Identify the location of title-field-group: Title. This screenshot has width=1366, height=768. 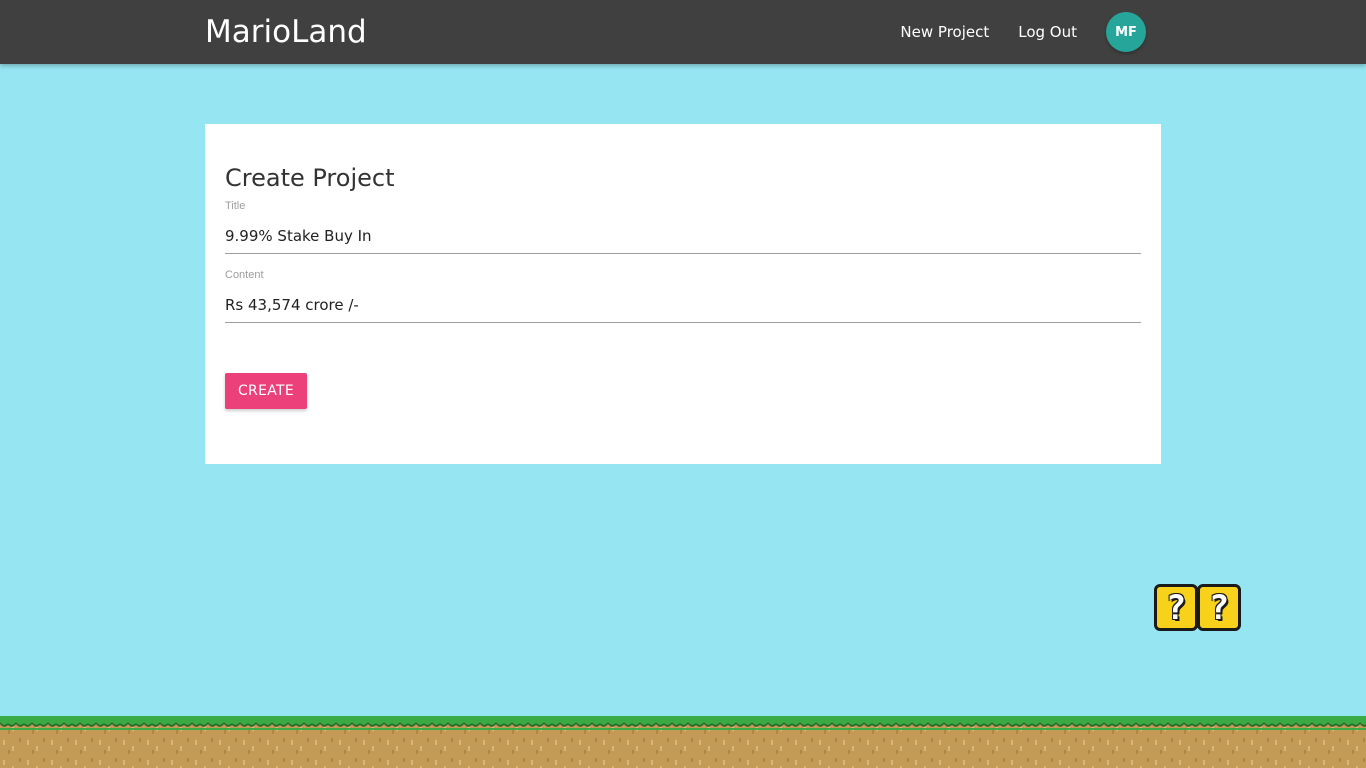
(683, 227).